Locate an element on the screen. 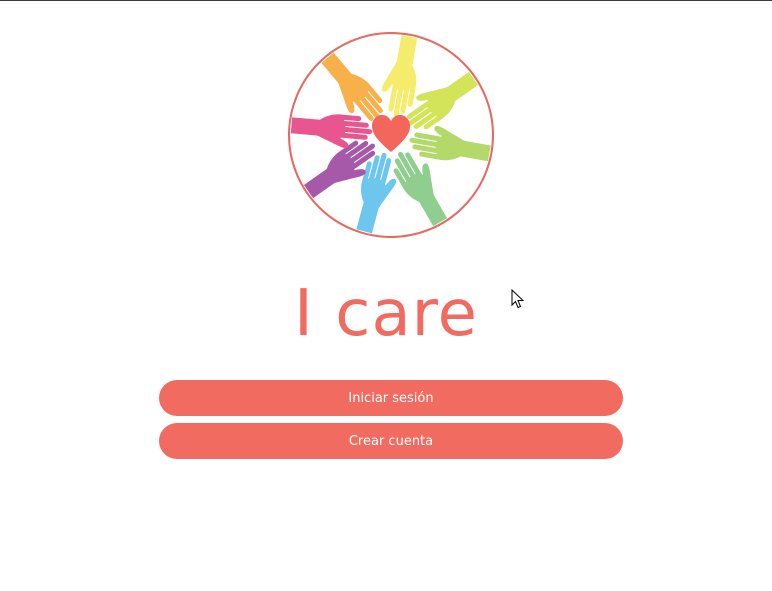  app-logo is located at coordinates (391, 135).